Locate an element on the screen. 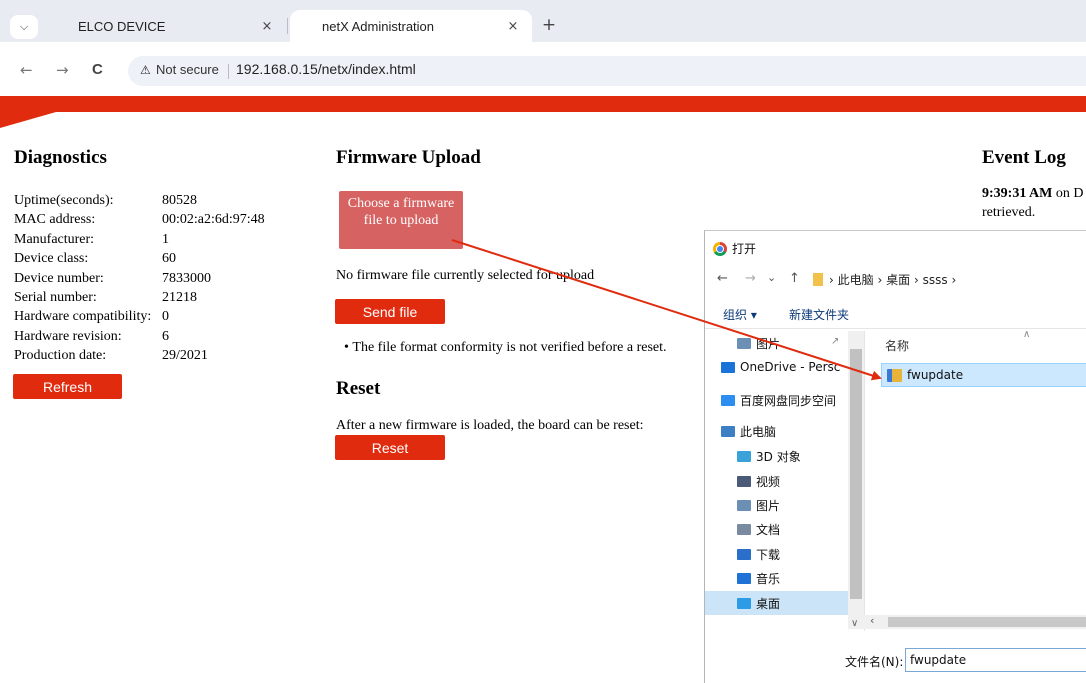 The image size is (1086, 683). sidebar-item: 百度网盘同步空间 is located at coordinates (778, 400).